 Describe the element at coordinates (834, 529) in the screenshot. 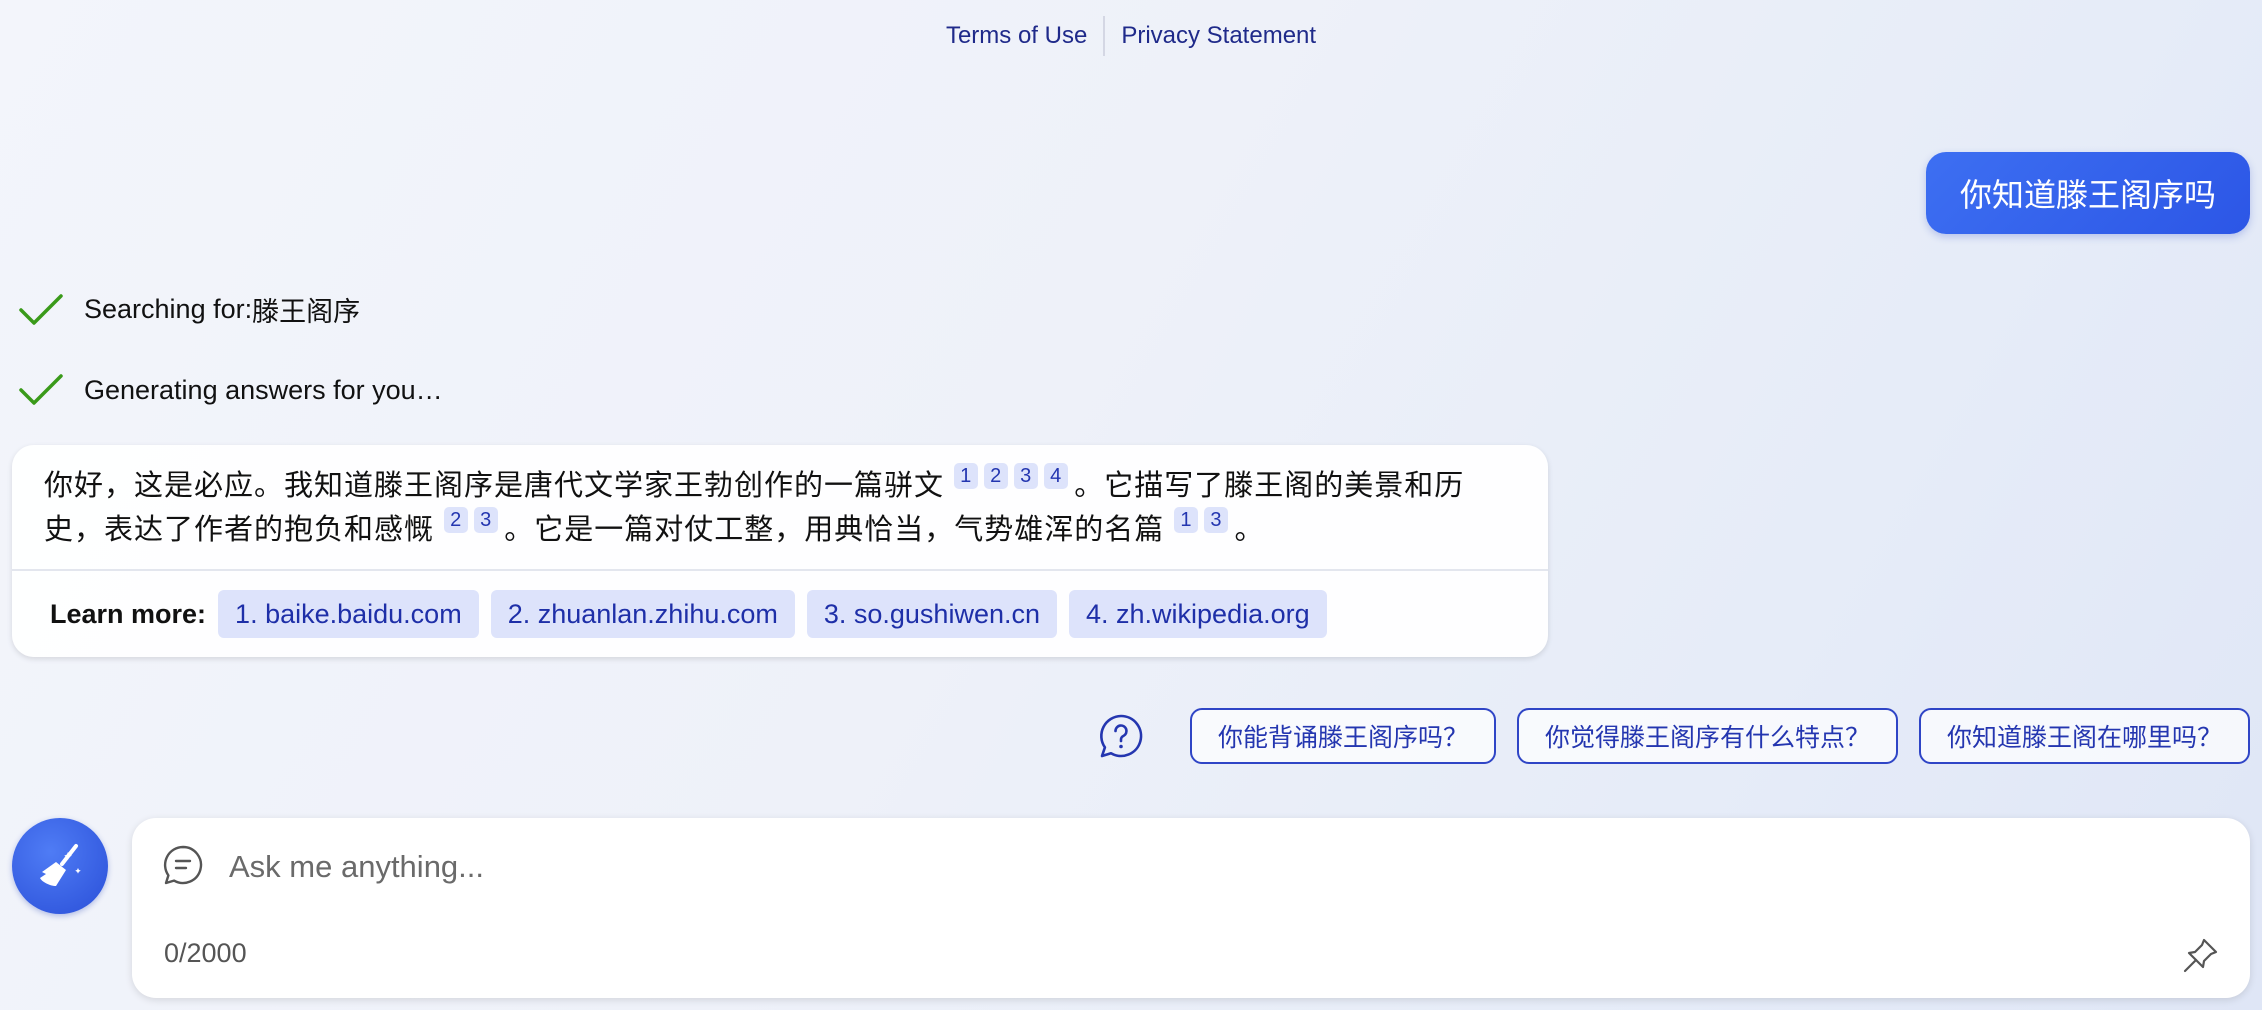

I see `answer-segment: 。它是一篇对仗工整，用典恰当，气势雄浑的名篇` at that location.